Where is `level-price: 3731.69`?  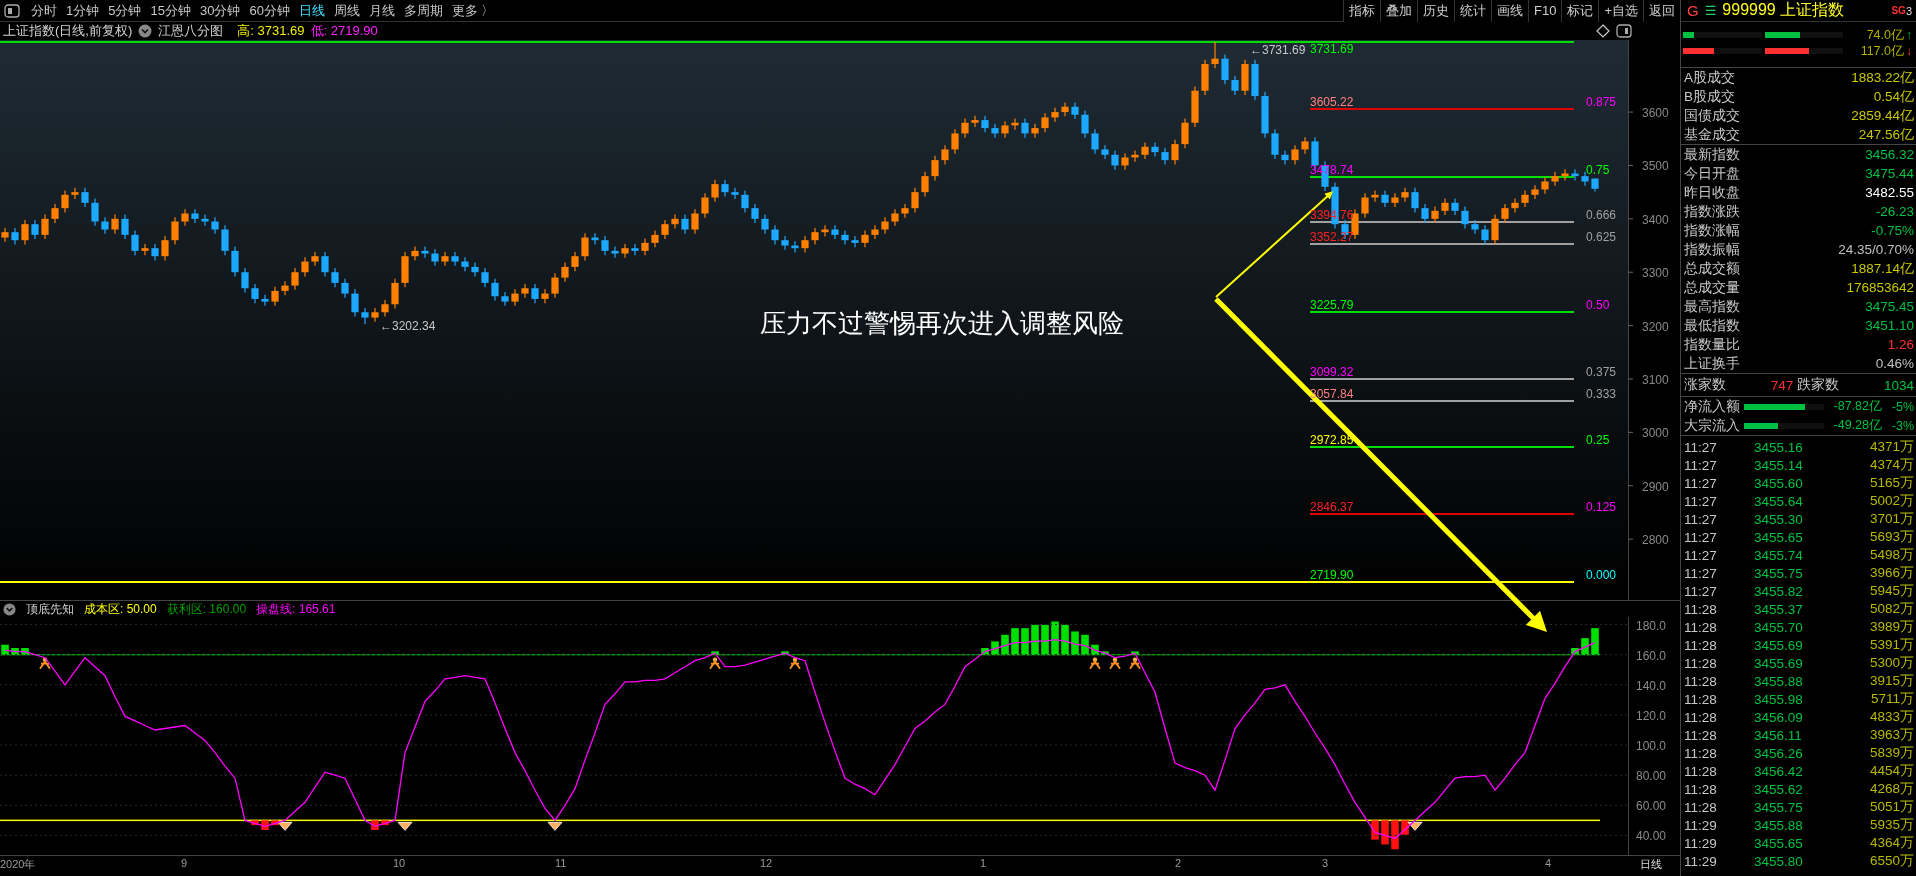
level-price: 3731.69 is located at coordinates (1332, 49).